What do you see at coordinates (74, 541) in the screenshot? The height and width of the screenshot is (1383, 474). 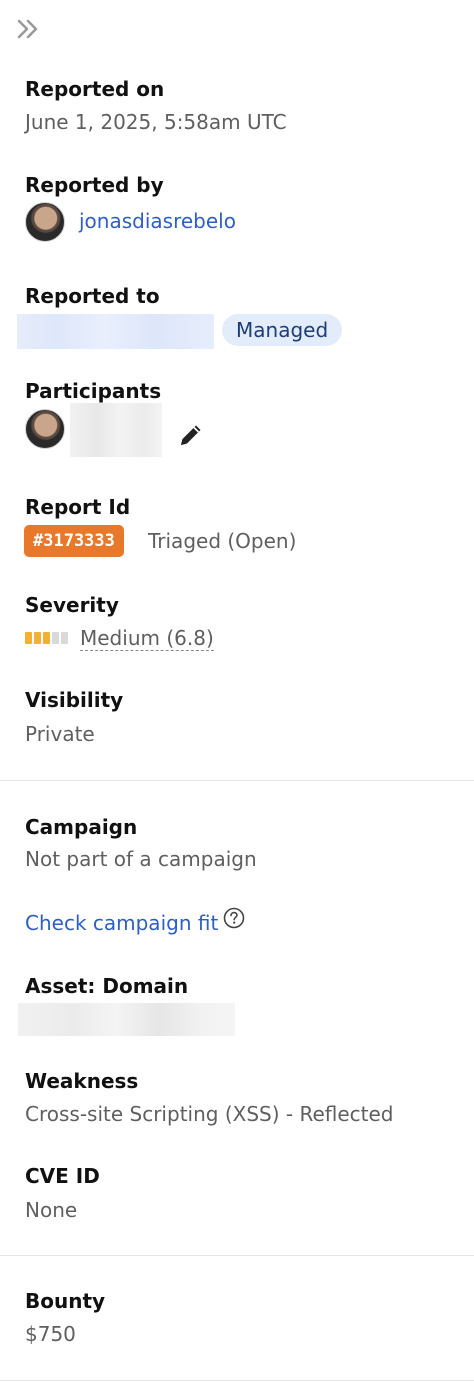 I see `report-id-badge: #3173333` at bounding box center [74, 541].